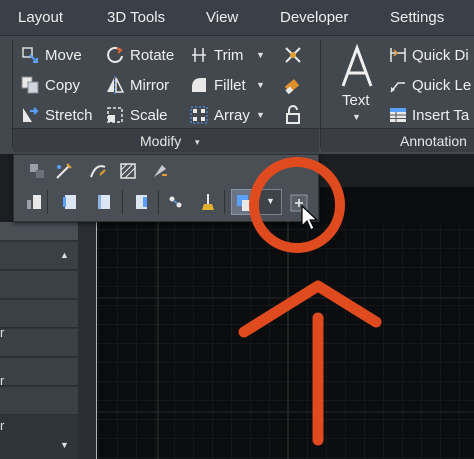 This screenshot has height=459, width=474. Describe the element at coordinates (69, 115) in the screenshot. I see `stretch-label: Stretch` at that location.